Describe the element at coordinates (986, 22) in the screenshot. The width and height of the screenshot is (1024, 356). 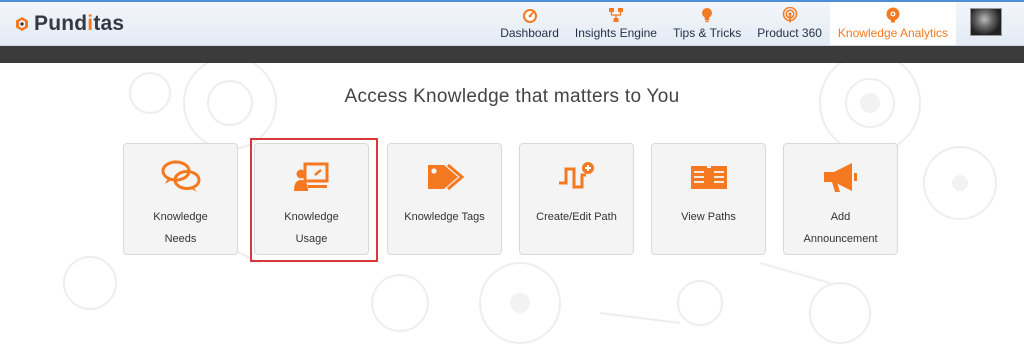
I see `user-avatar` at that location.